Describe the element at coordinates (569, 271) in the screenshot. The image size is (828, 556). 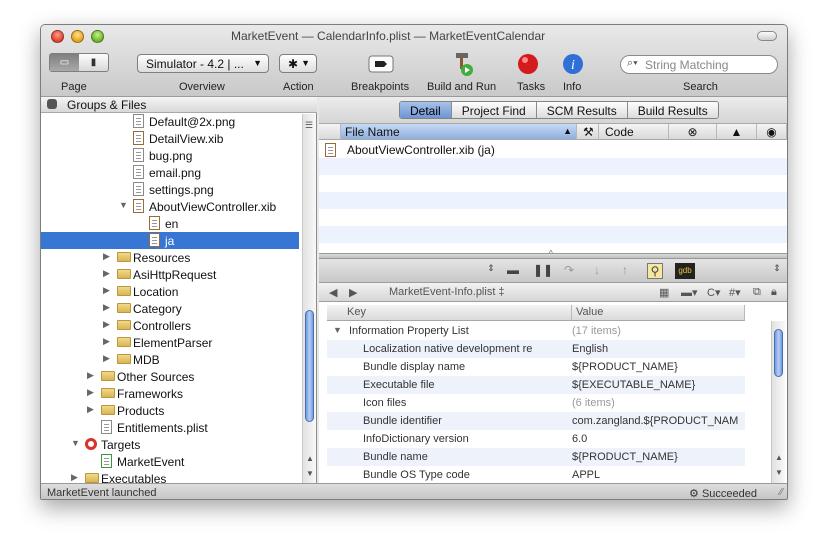
I see `step-over-icon: ↷` at that location.